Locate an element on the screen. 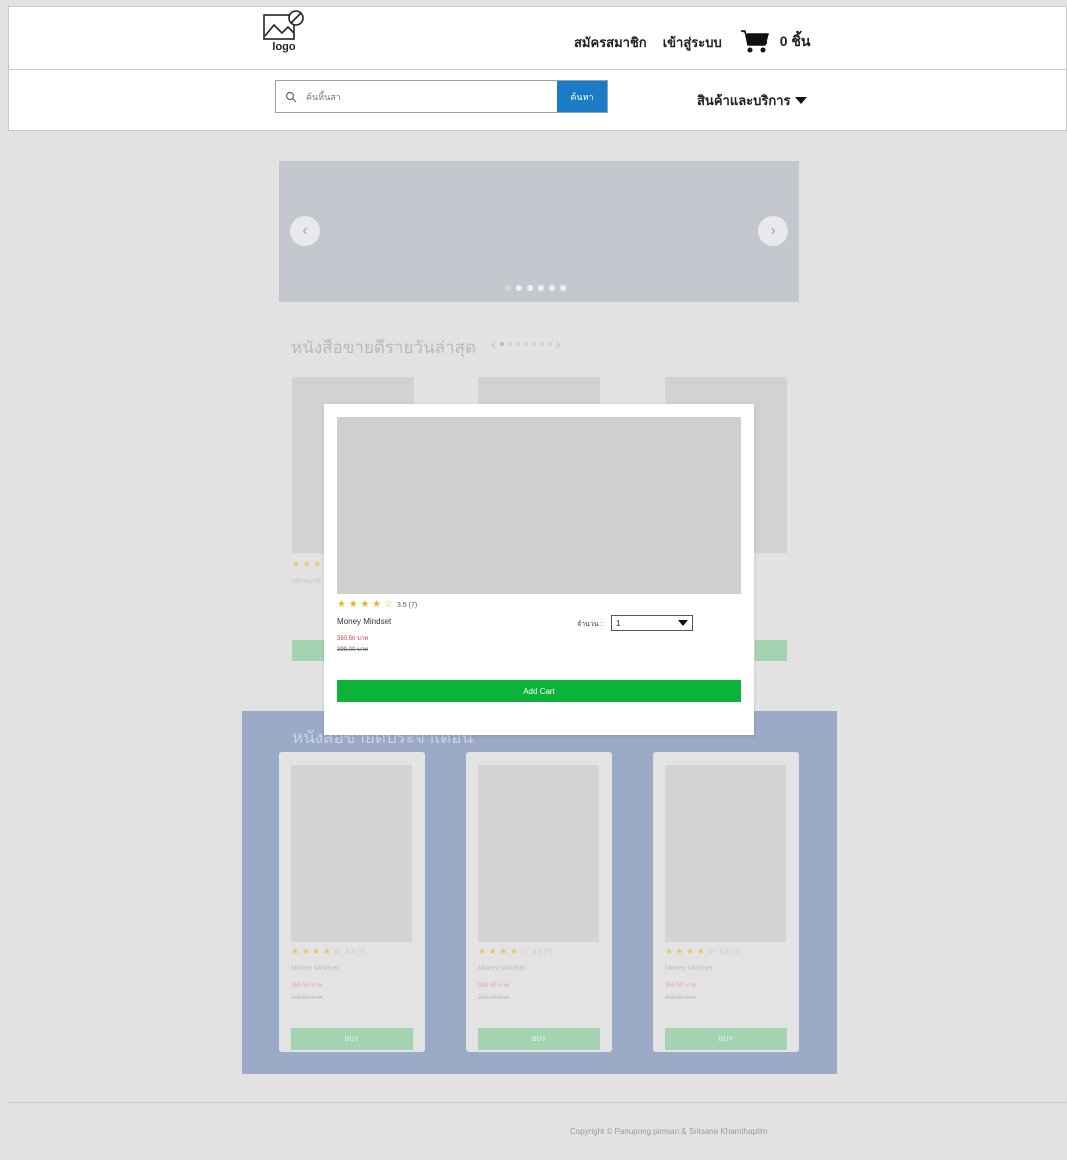  logo: logo is located at coordinates (284, 37).